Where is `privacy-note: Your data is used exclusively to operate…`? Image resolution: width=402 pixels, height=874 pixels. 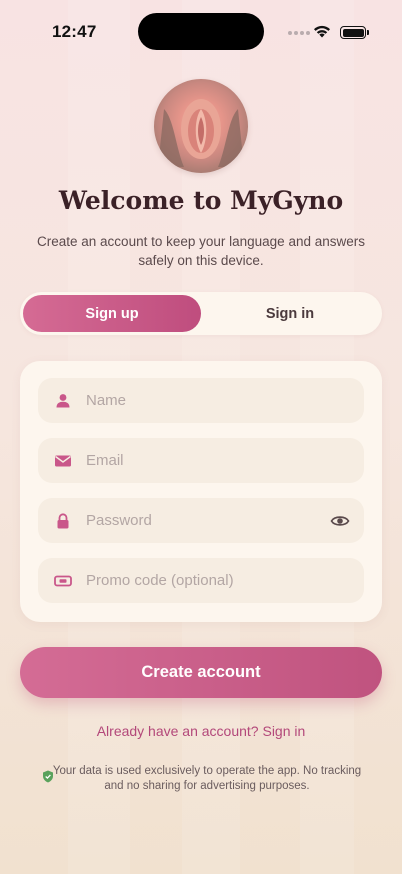 privacy-note: Your data is used exclusively to operate… is located at coordinates (207, 778).